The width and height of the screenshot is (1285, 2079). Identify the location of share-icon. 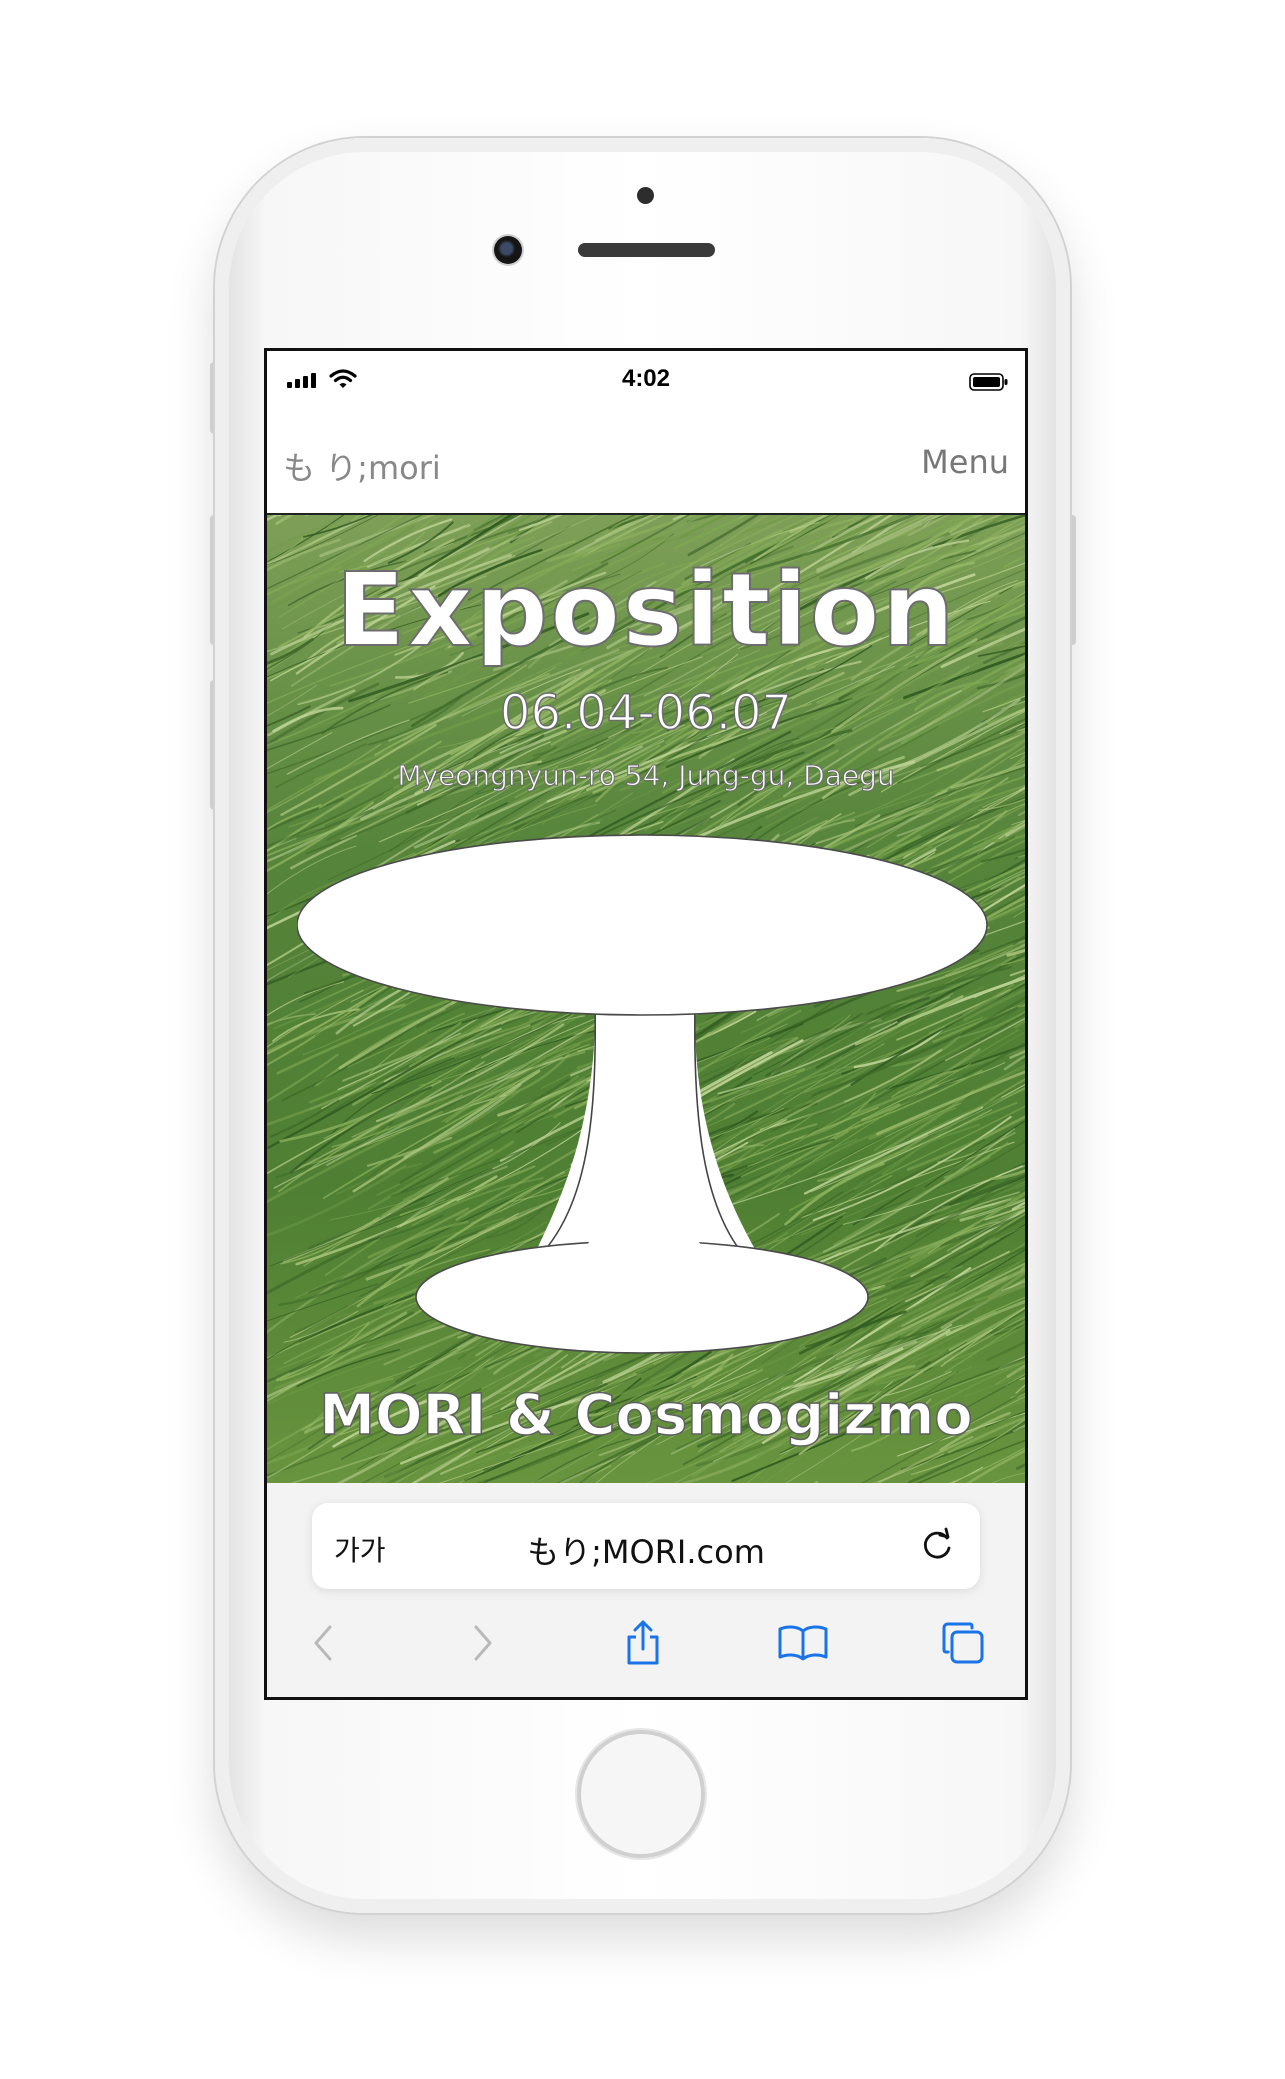
(643, 1642).